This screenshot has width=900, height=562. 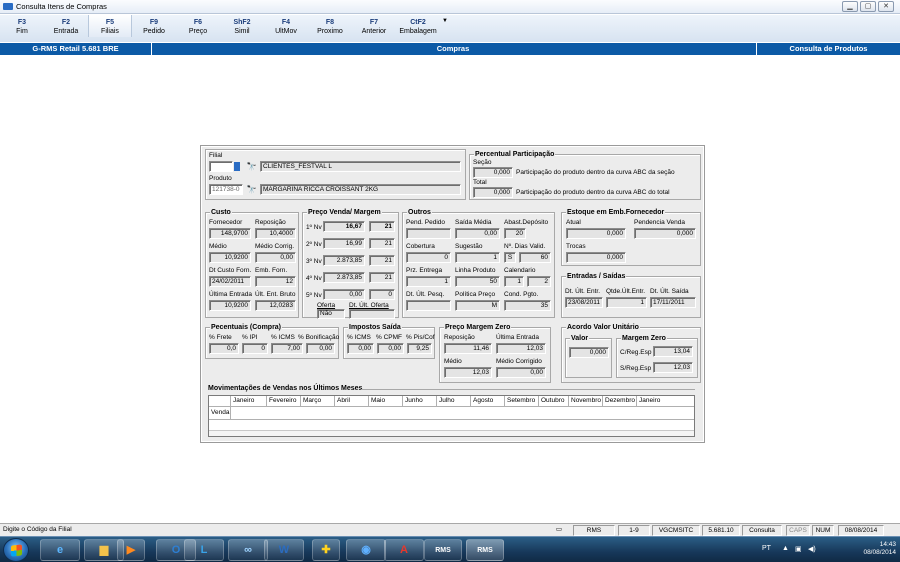 What do you see at coordinates (375, 327) in the screenshot?
I see `group-title: Impostos Saída` at bounding box center [375, 327].